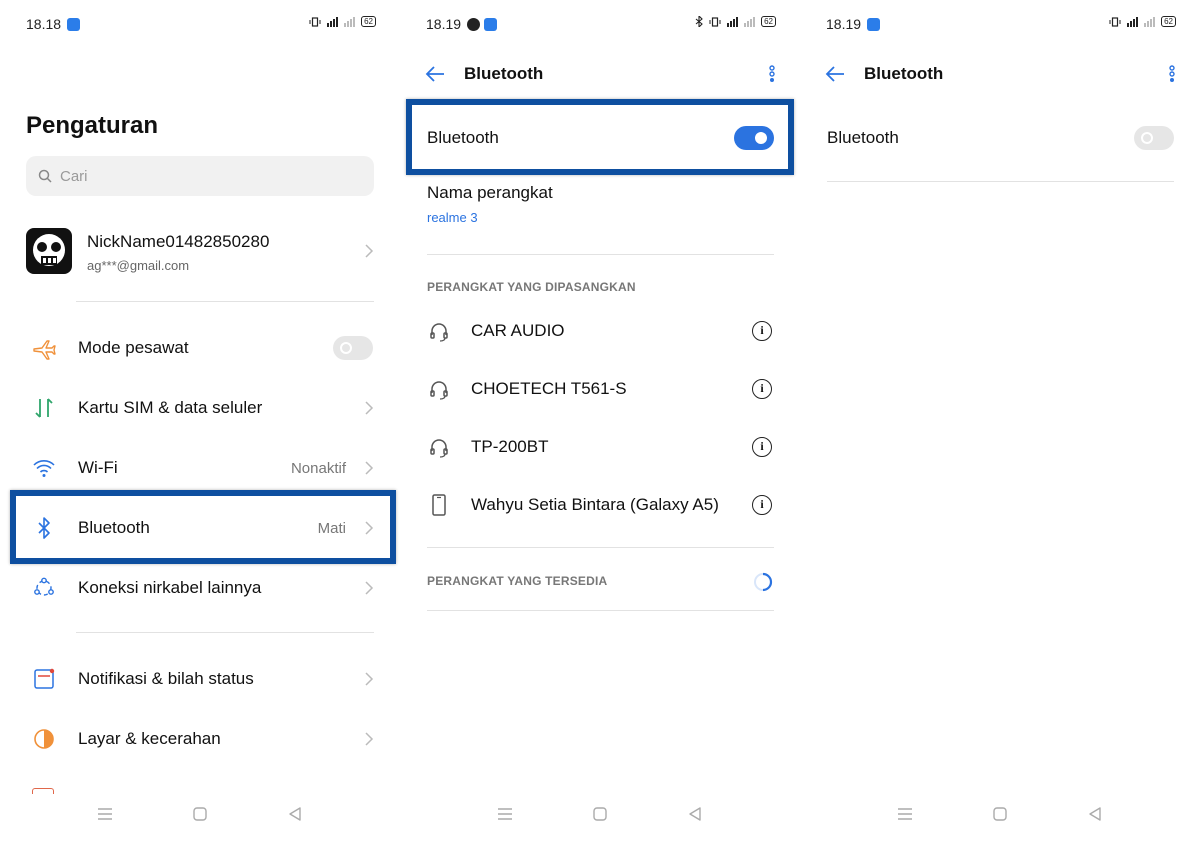  What do you see at coordinates (200, 176) in the screenshot?
I see `search-input: Cari` at bounding box center [200, 176].